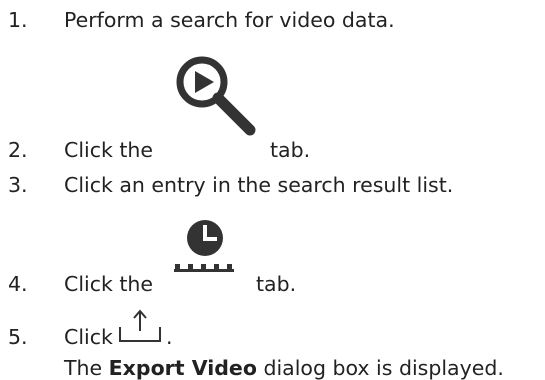 This screenshot has height=380, width=545. Describe the element at coordinates (83, 368) in the screenshot. I see `result-text-before: The` at that location.